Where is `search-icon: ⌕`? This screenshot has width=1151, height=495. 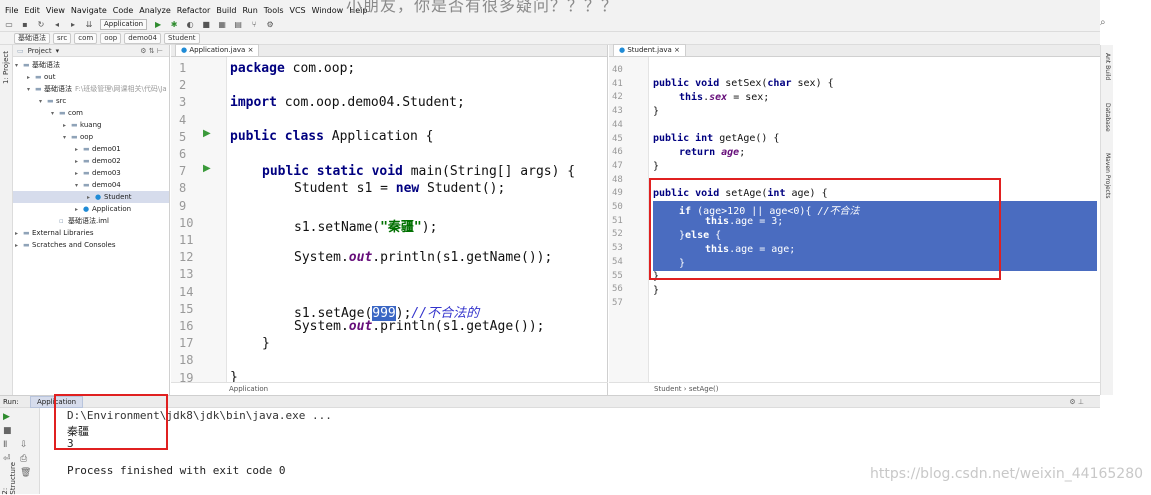
search-icon: ⌕ is located at coordinates (1103, 22).